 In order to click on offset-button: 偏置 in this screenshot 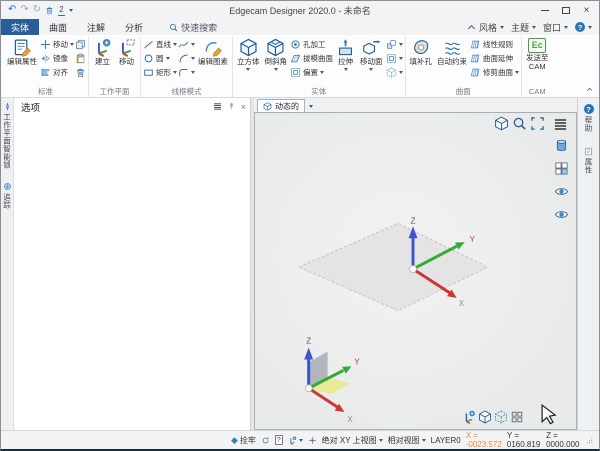, I will do `click(311, 72)`.